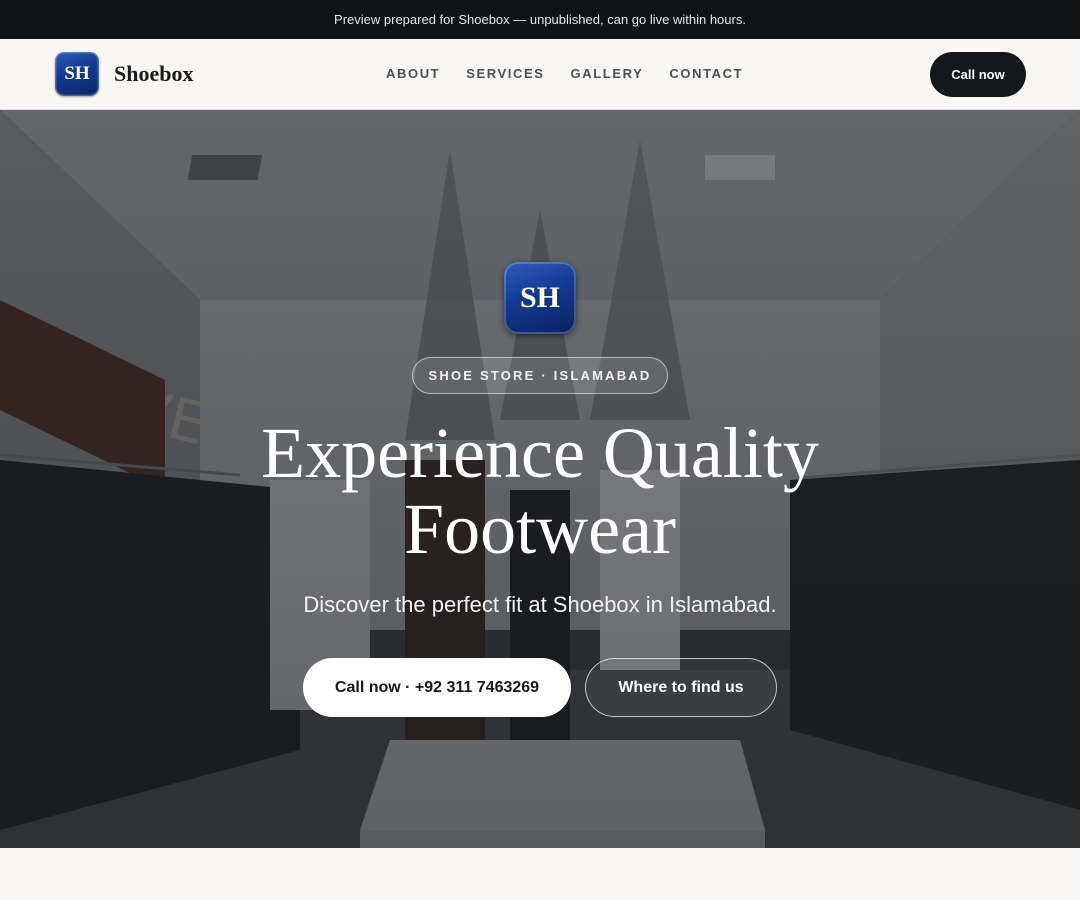 This screenshot has width=1080, height=900. What do you see at coordinates (505, 73) in the screenshot?
I see `nav-link-services: SERVICES` at bounding box center [505, 73].